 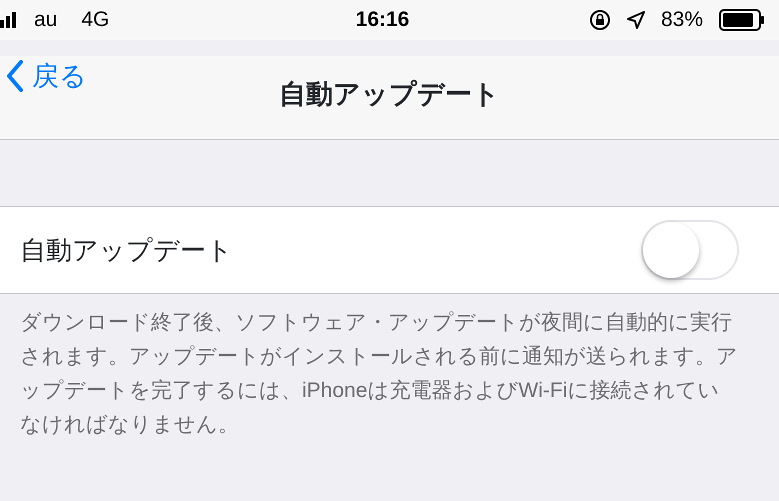 What do you see at coordinates (43, 76) in the screenshot?
I see `back-button: 戻る` at bounding box center [43, 76].